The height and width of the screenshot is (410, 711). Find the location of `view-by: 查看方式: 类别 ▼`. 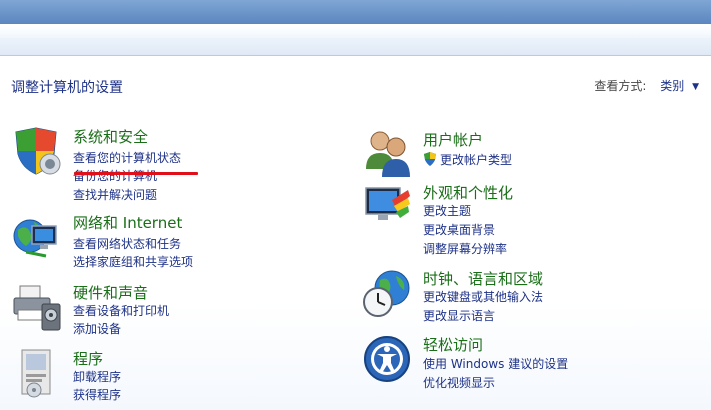

view-by: 查看方式: 类别 ▼ is located at coordinates (646, 85).